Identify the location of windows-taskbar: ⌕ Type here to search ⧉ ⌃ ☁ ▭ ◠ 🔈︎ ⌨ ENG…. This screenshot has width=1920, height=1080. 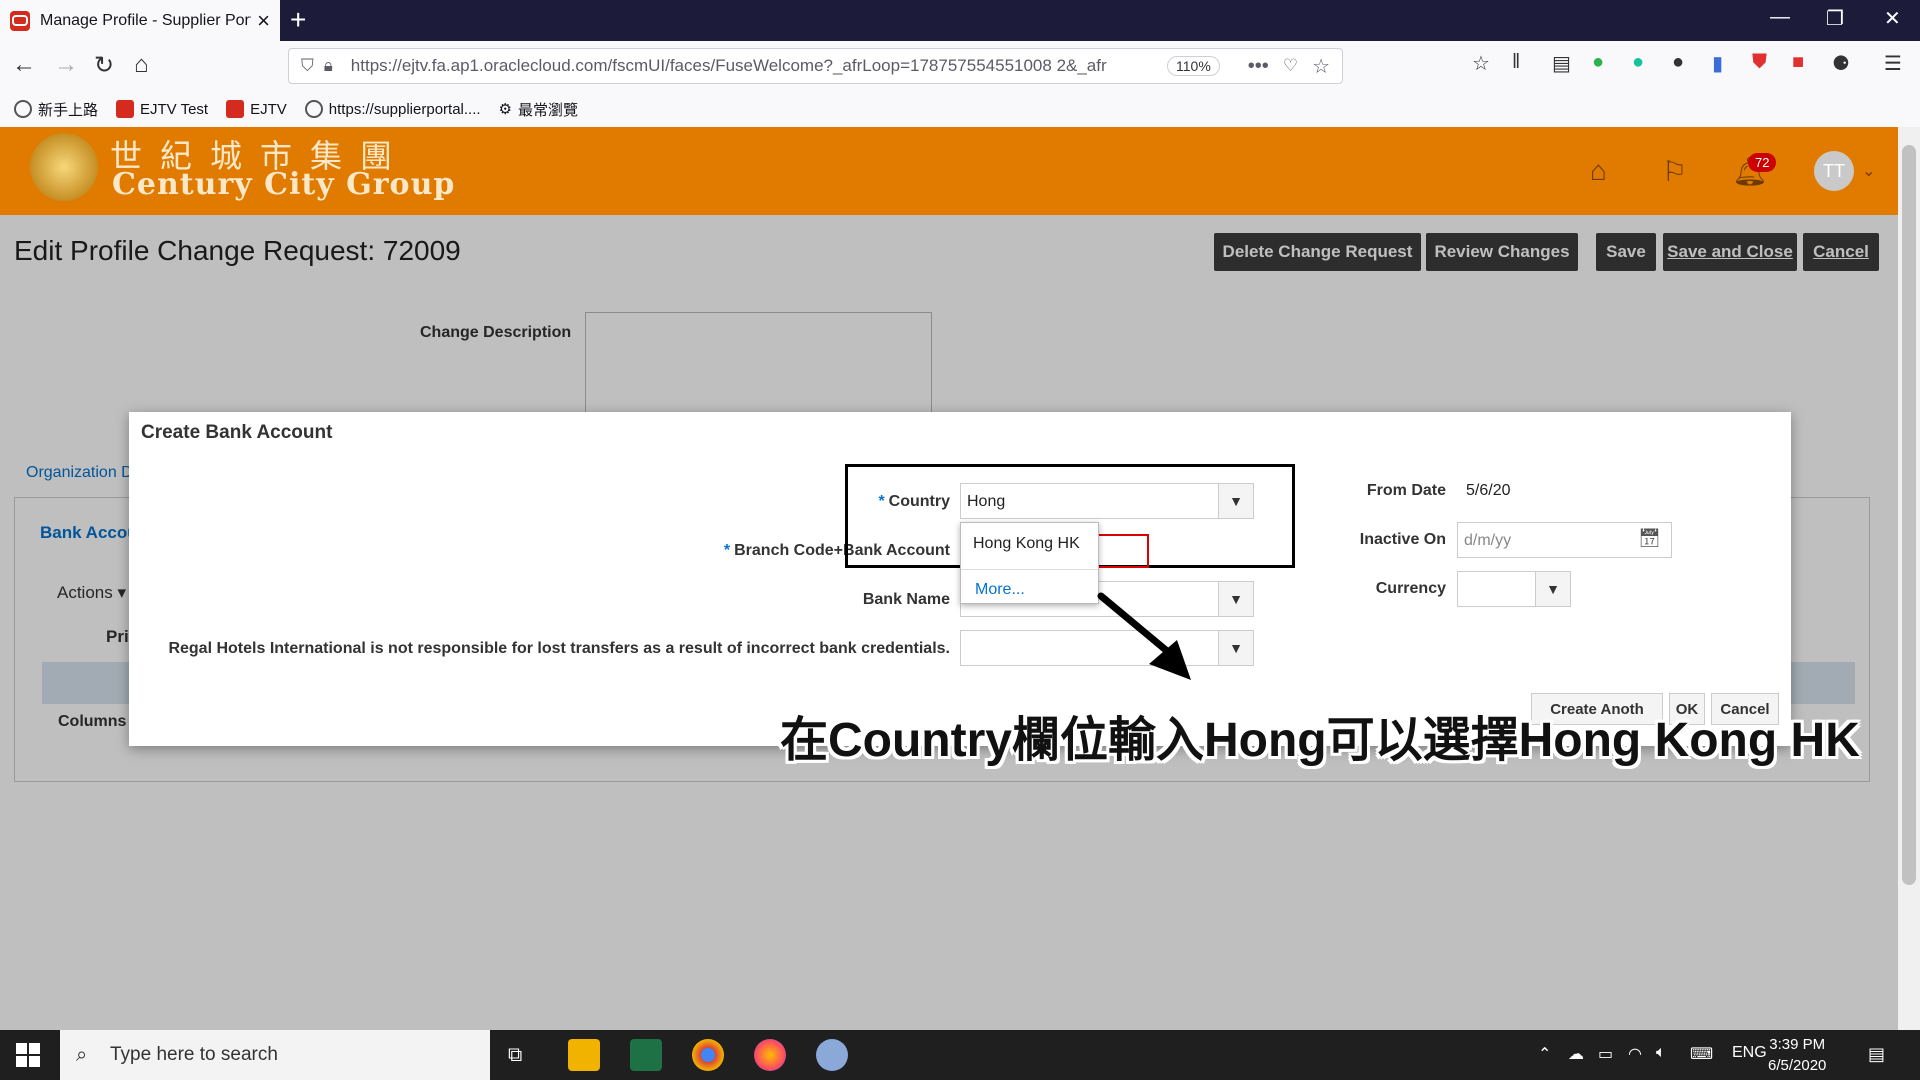
(960, 1055).